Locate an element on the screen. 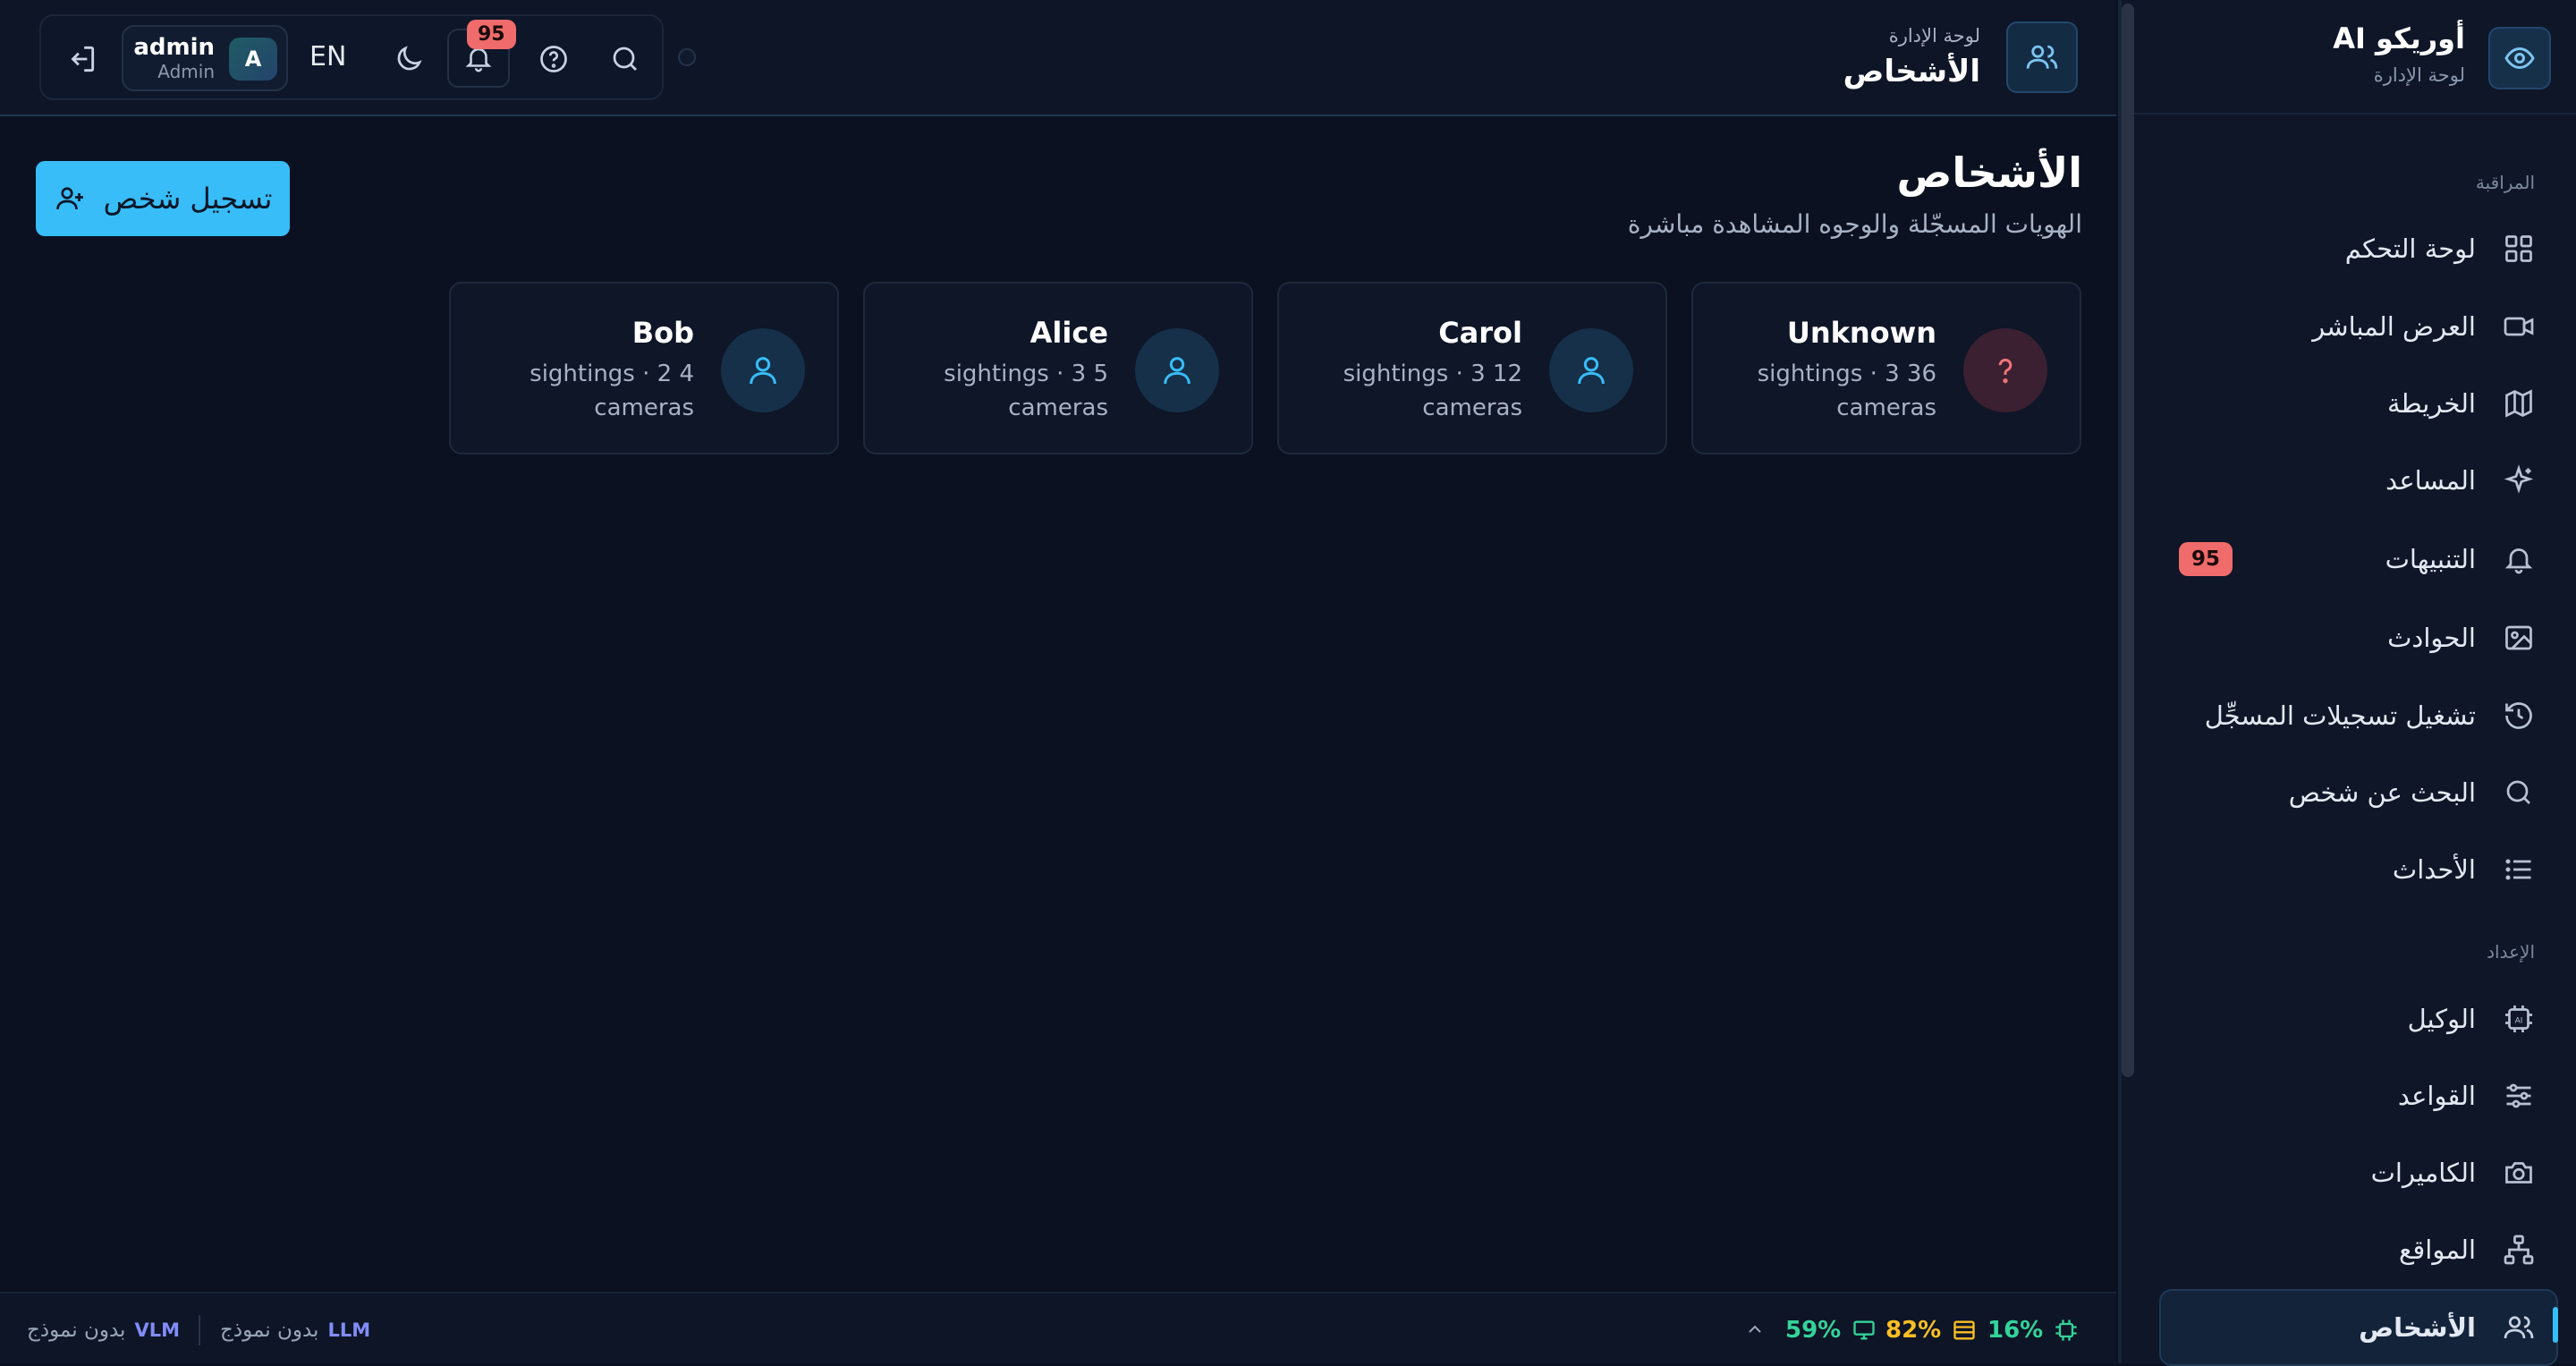  cpu-stat: 16% is located at coordinates (2033, 1330).